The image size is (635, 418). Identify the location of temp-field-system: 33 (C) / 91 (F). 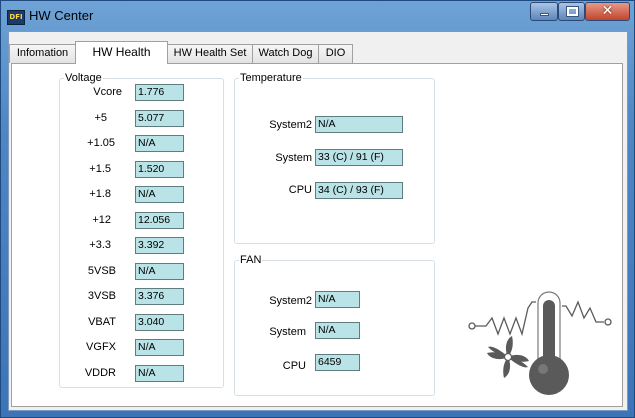
(359, 157).